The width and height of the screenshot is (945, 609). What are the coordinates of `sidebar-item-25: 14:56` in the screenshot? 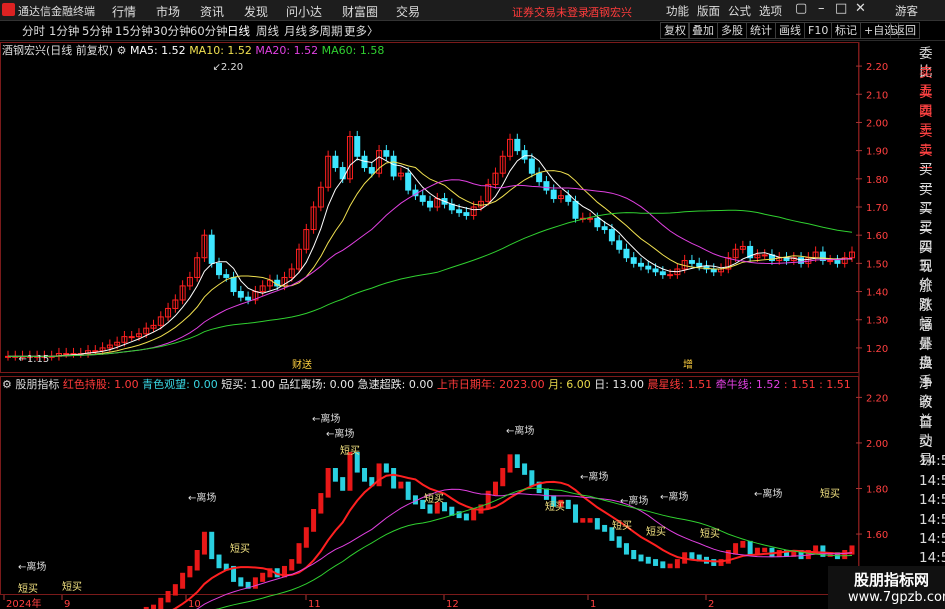 It's located at (932, 539).